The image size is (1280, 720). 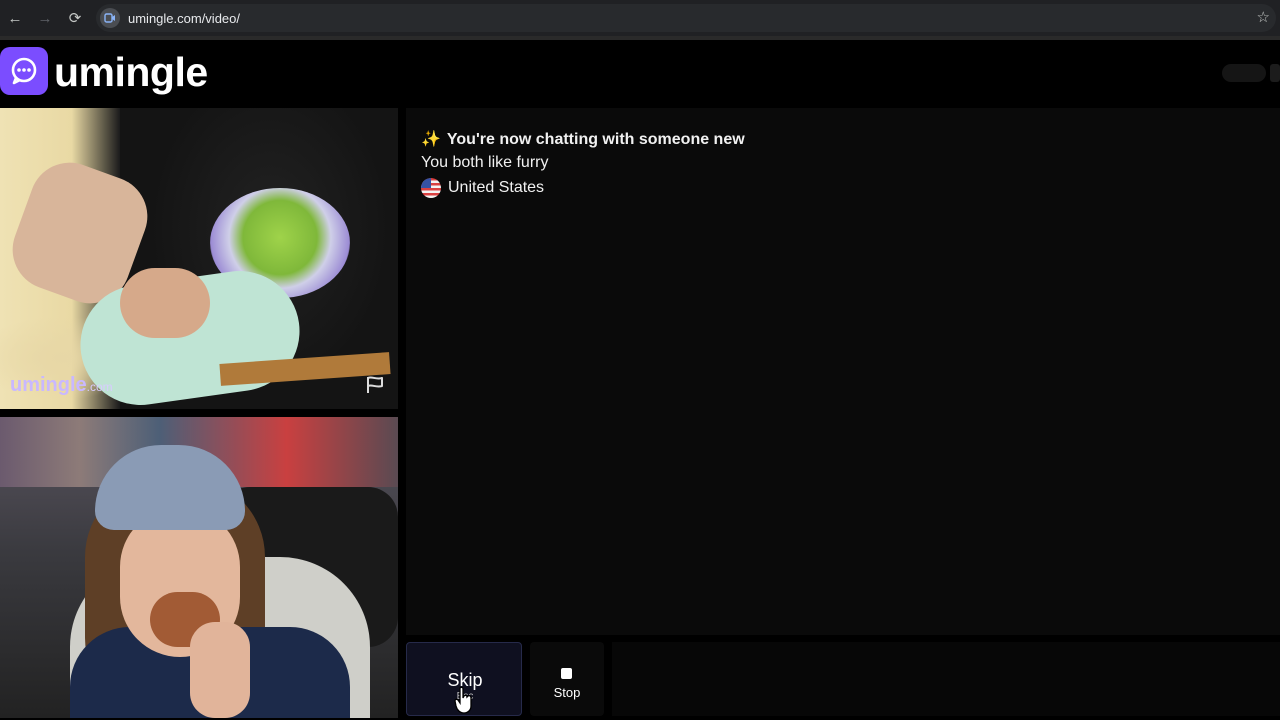 What do you see at coordinates (110, 18) in the screenshot?
I see `site-info-icon` at bounding box center [110, 18].